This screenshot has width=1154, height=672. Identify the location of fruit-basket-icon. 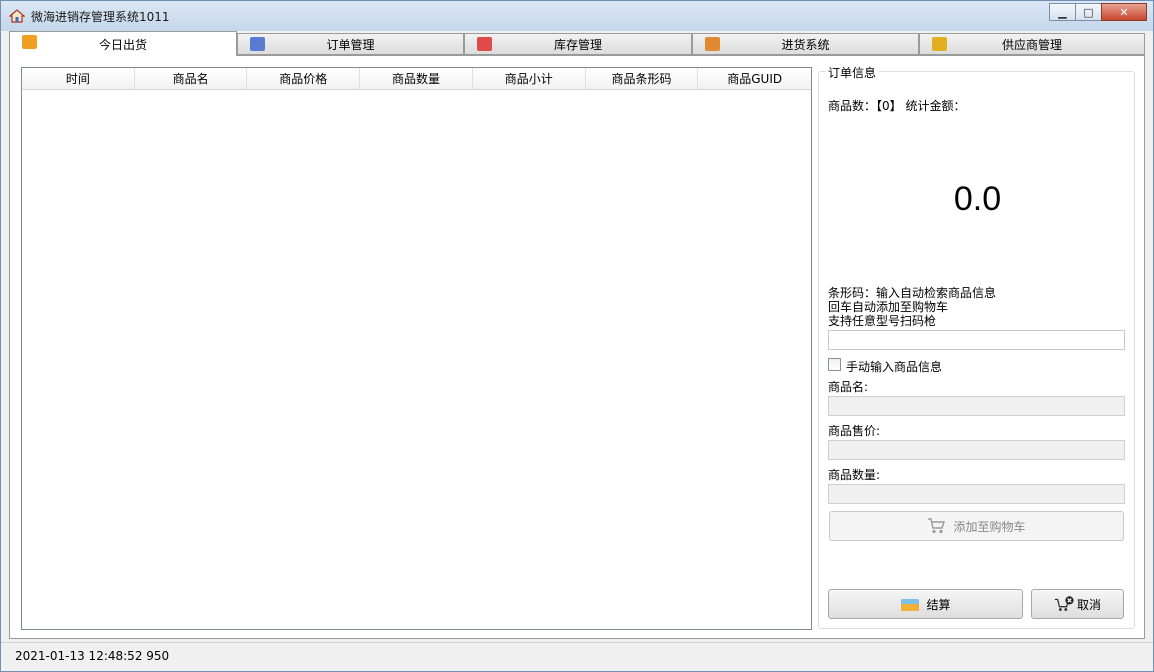
(29, 42).